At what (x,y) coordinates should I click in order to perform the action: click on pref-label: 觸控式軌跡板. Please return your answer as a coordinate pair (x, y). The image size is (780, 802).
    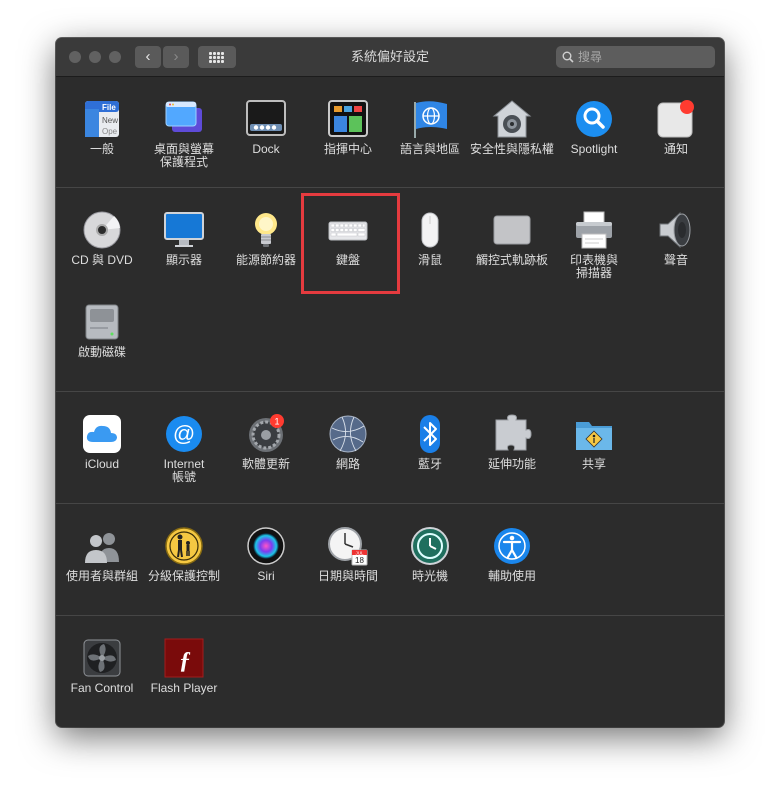
    Looking at the image, I should click on (511, 260).